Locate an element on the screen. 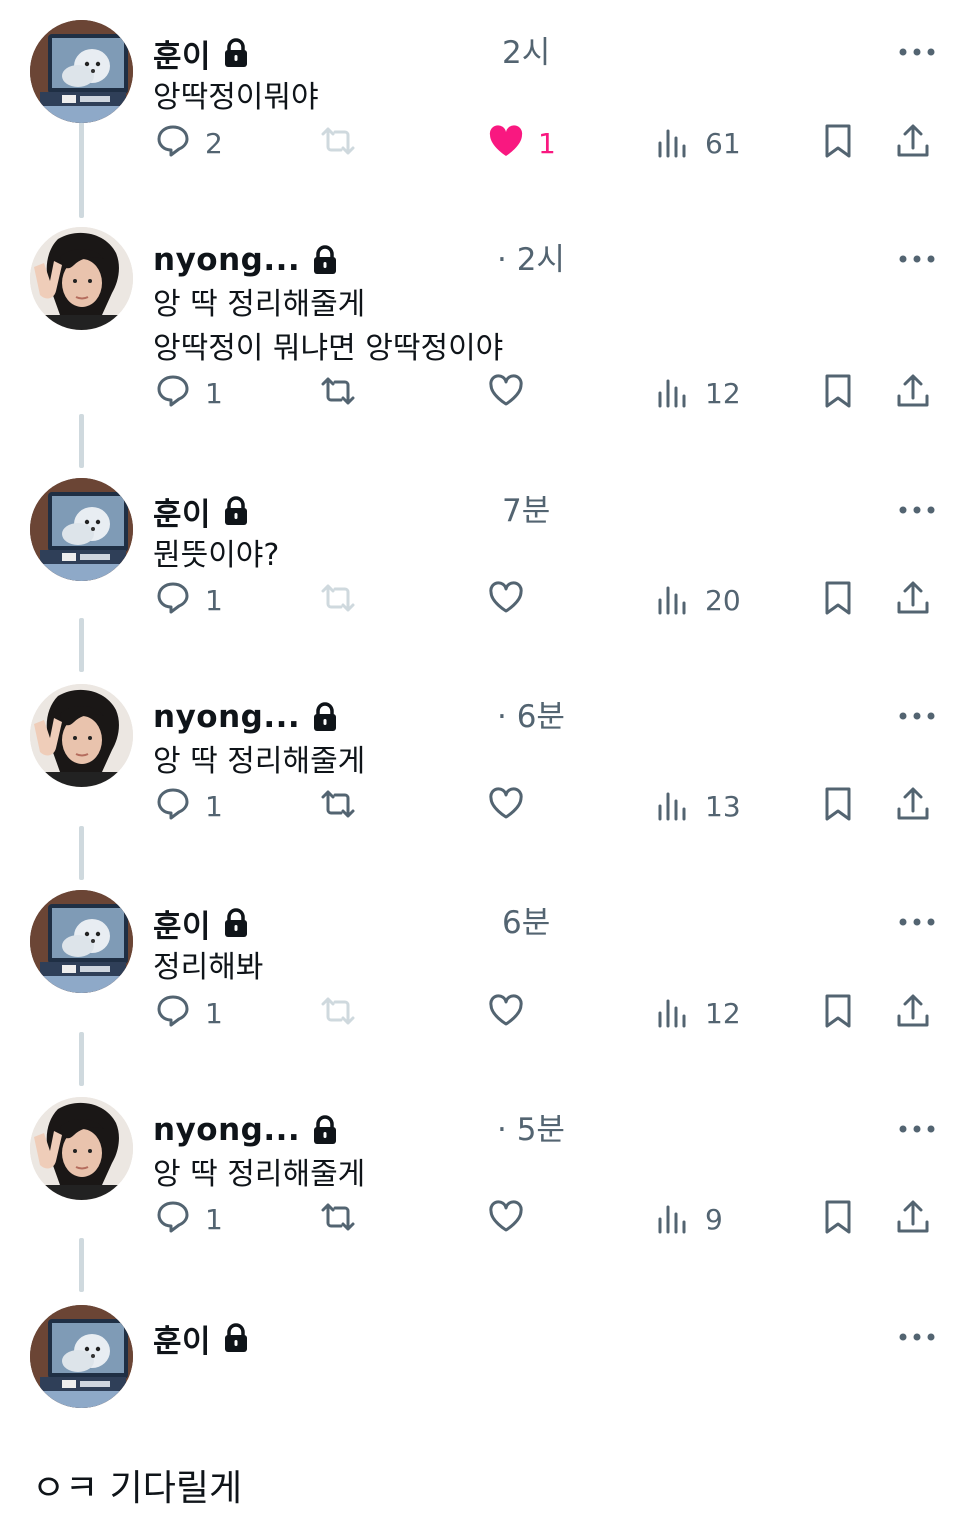 This screenshot has width=969, height=1527. tweet-timestamp: 2시 is located at coordinates (526, 53).